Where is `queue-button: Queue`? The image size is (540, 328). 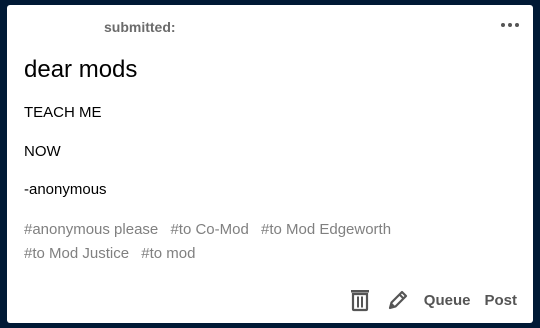 queue-button: Queue is located at coordinates (447, 300).